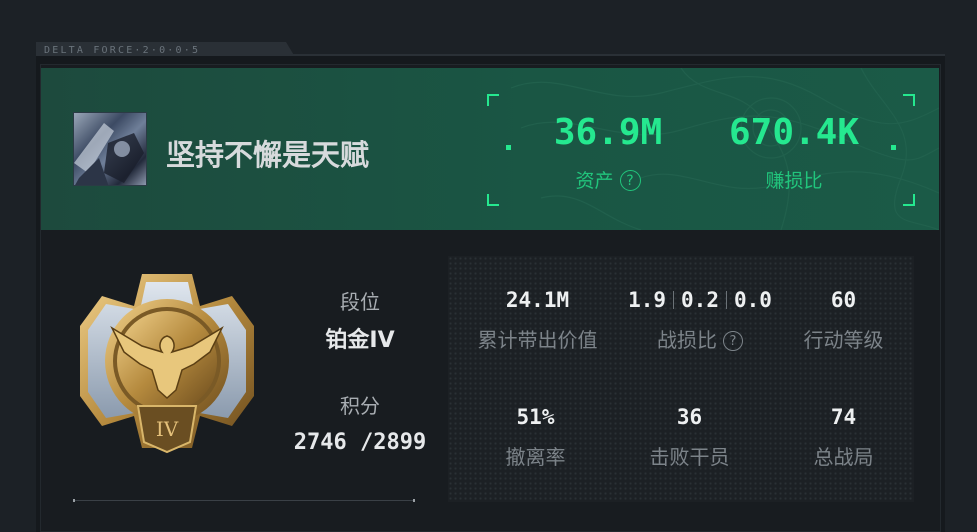  What do you see at coordinates (109, 154) in the screenshot?
I see `avatar-image` at bounding box center [109, 154].